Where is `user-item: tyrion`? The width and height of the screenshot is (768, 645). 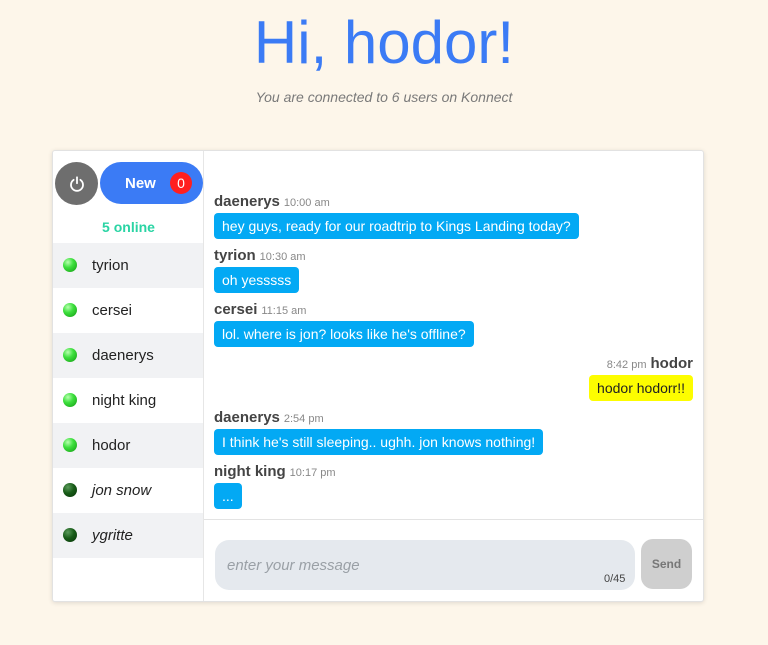
user-item: tyrion is located at coordinates (128, 265).